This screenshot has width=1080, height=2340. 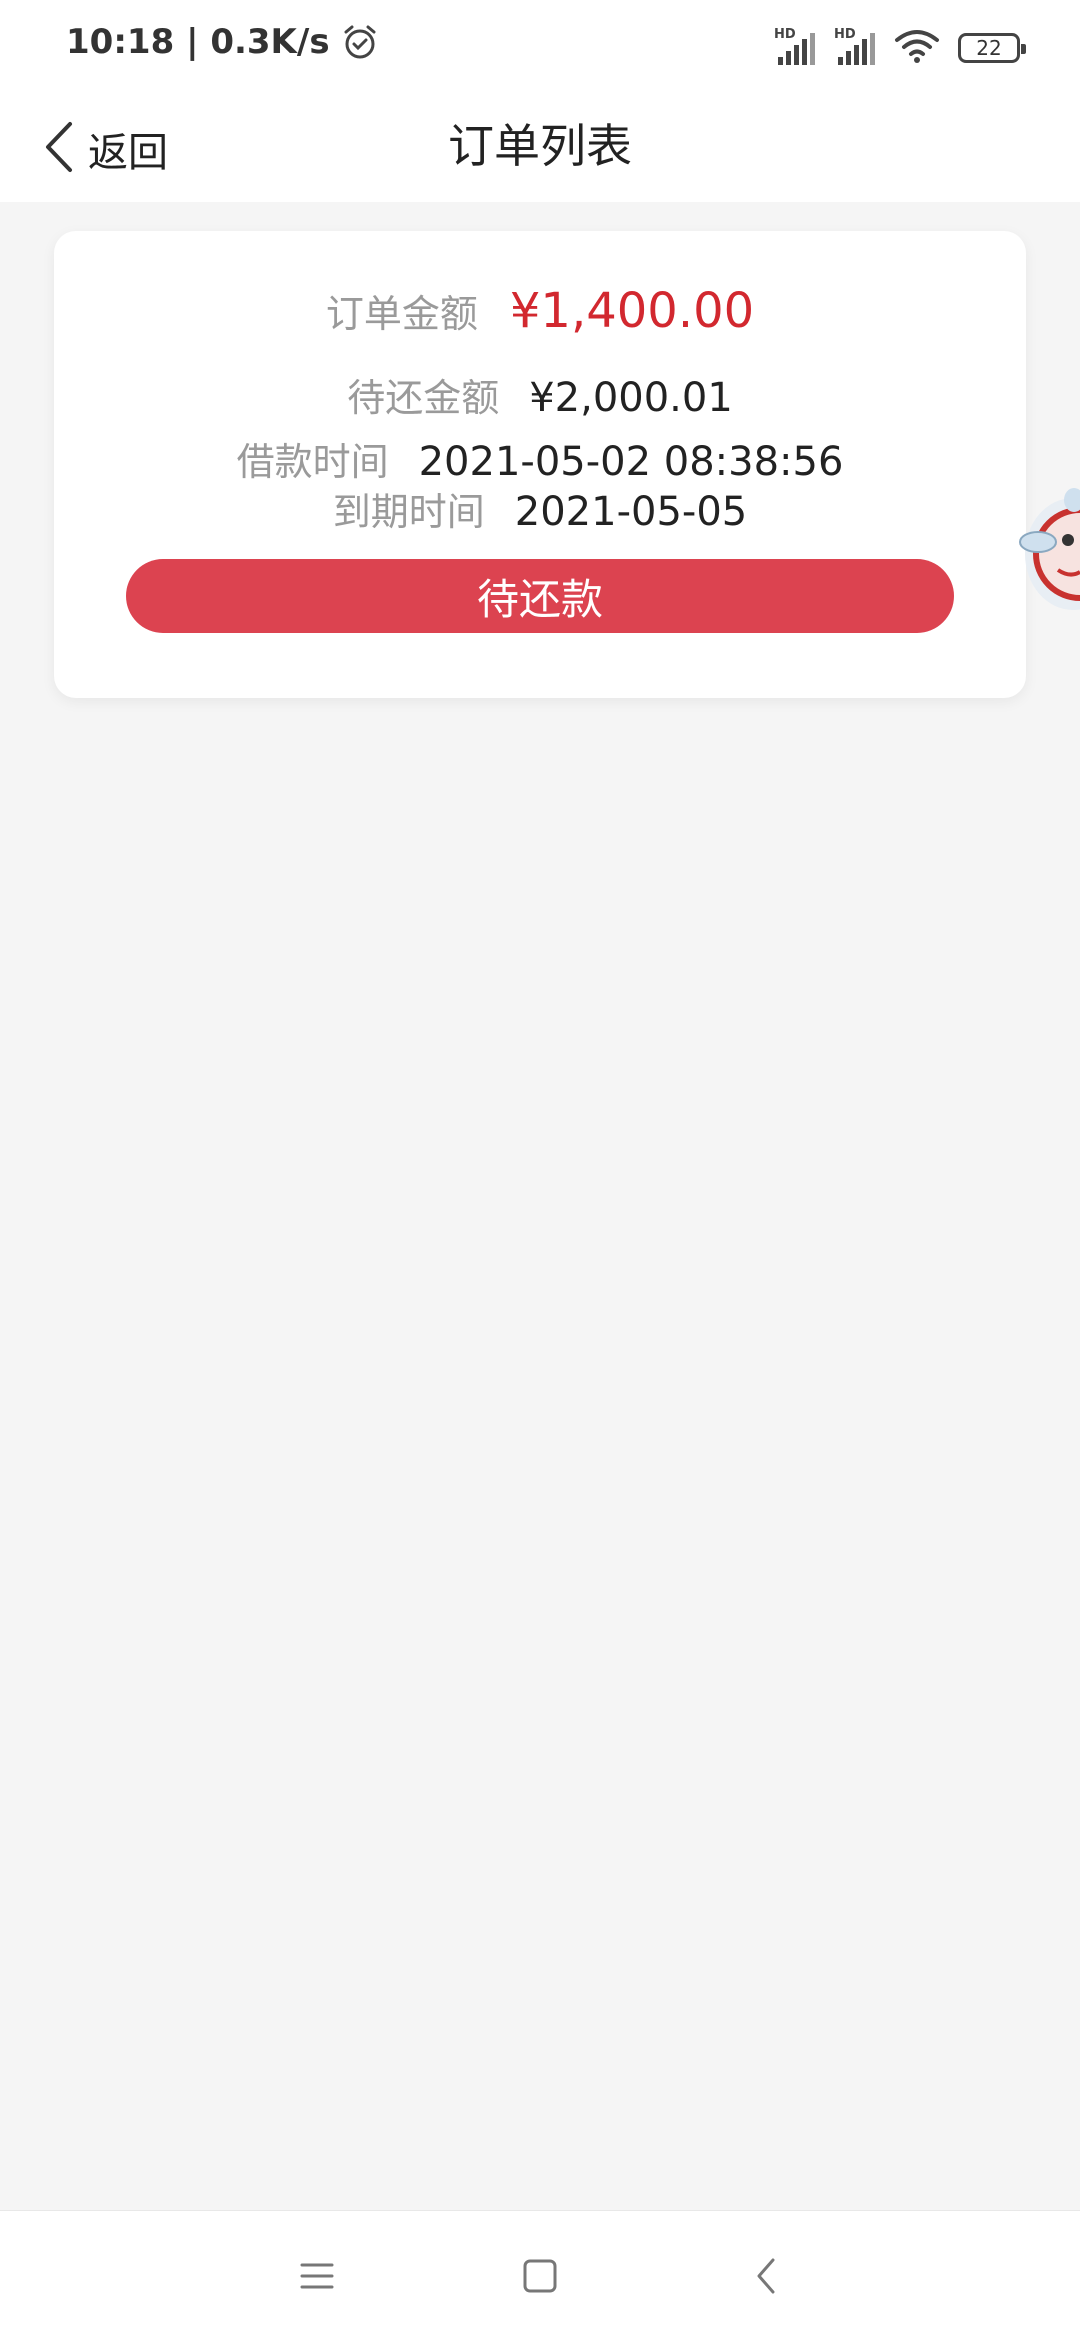 I want to click on nav-header: 返回 订单列表, so click(x=540, y=149).